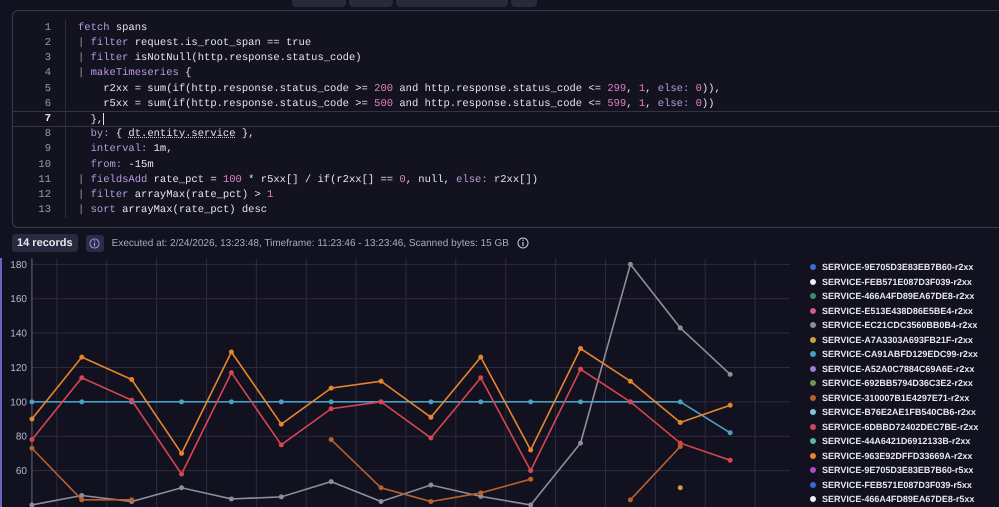  What do you see at coordinates (48, 73) in the screenshot?
I see `line-number: 4` at bounding box center [48, 73].